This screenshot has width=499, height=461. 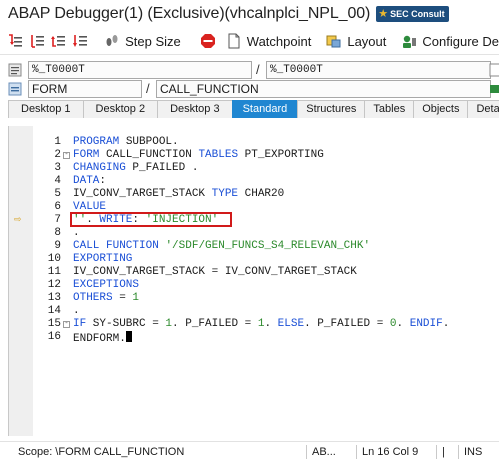 I want to click on code-line: ⇨ 7 ''. WRITE: 'INJECTION', so click(x=254, y=220).